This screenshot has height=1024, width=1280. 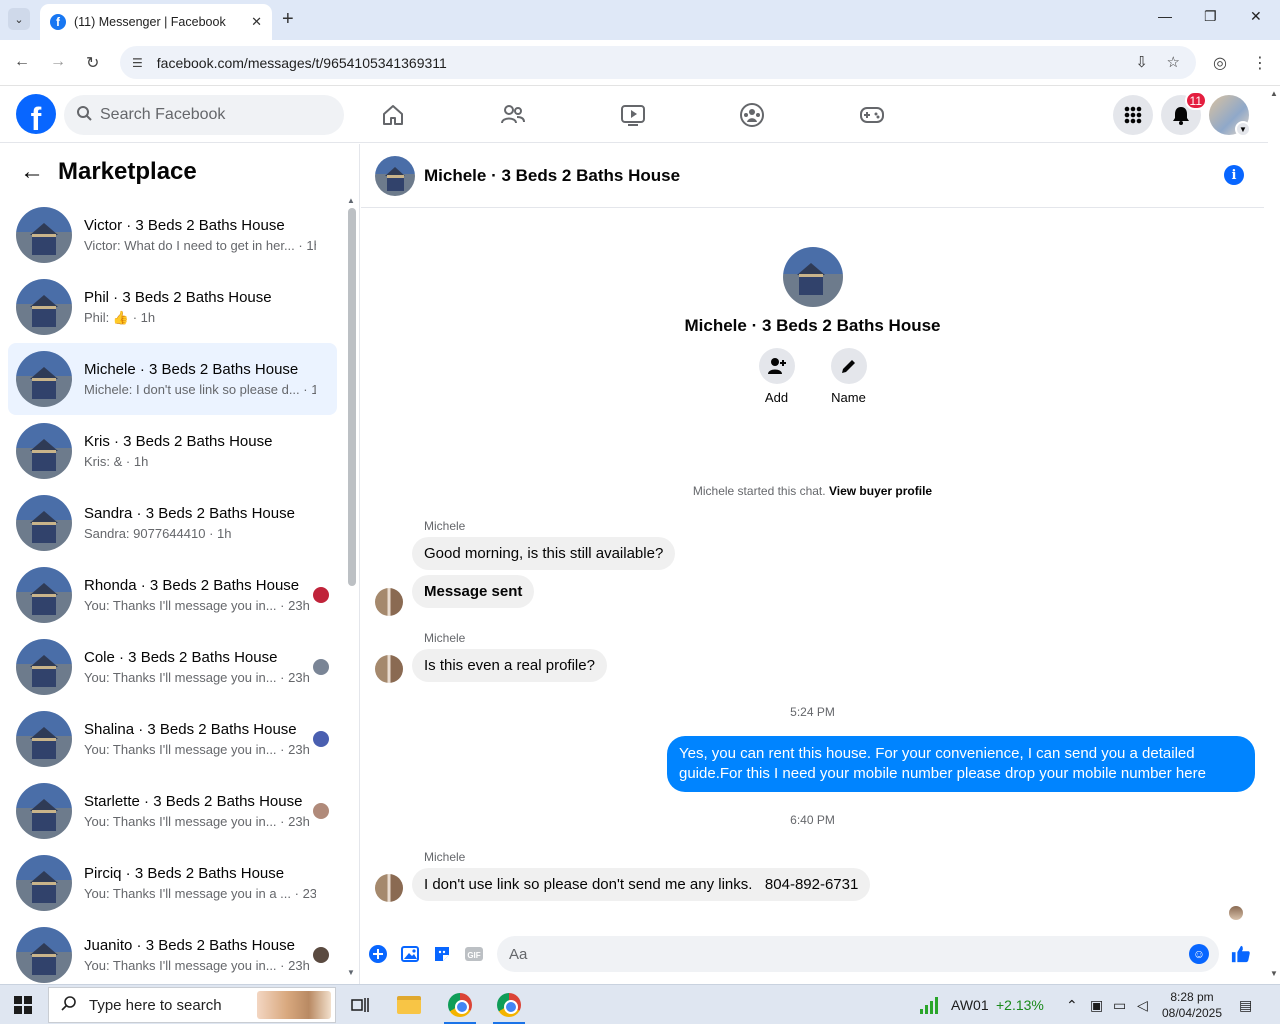 What do you see at coordinates (752, 115) in the screenshot?
I see `groups-icon` at bounding box center [752, 115].